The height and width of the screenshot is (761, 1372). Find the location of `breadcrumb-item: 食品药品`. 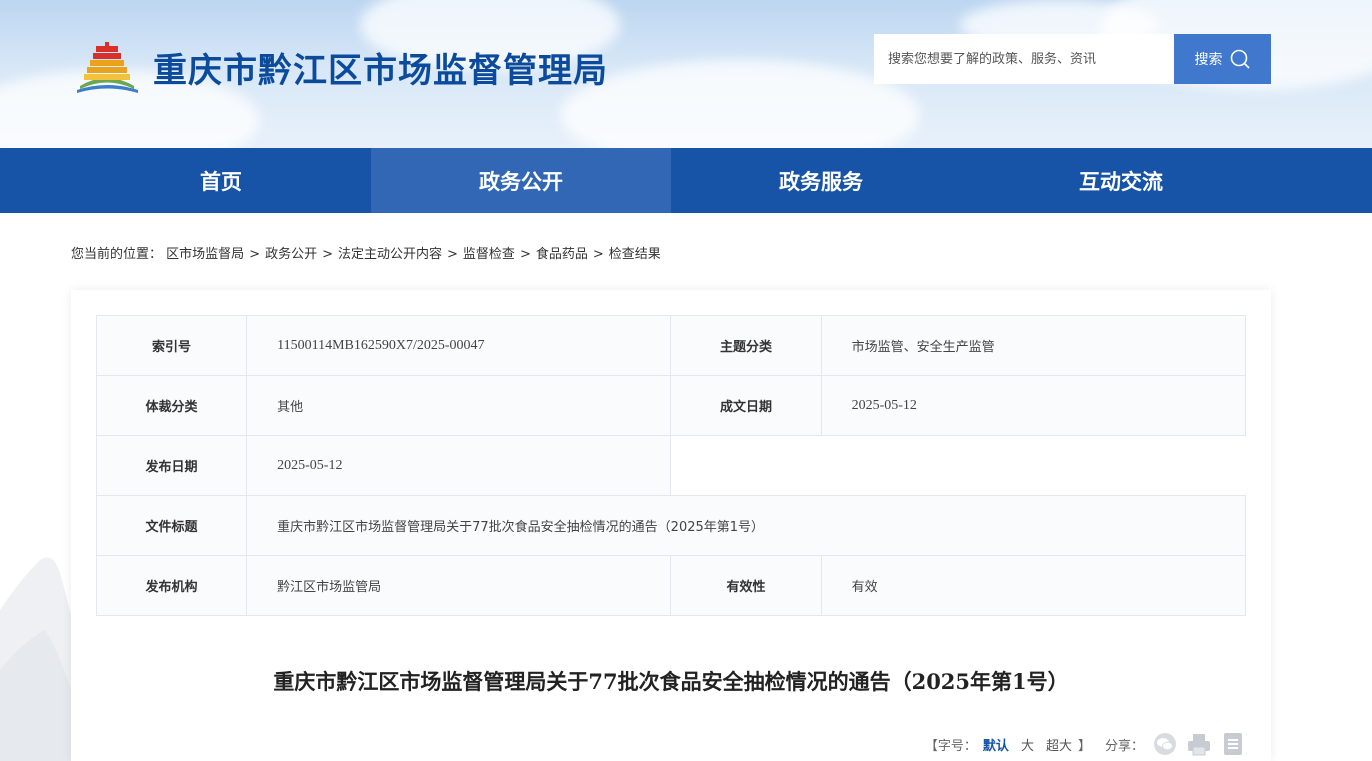

breadcrumb-item: 食品药品 is located at coordinates (562, 254).